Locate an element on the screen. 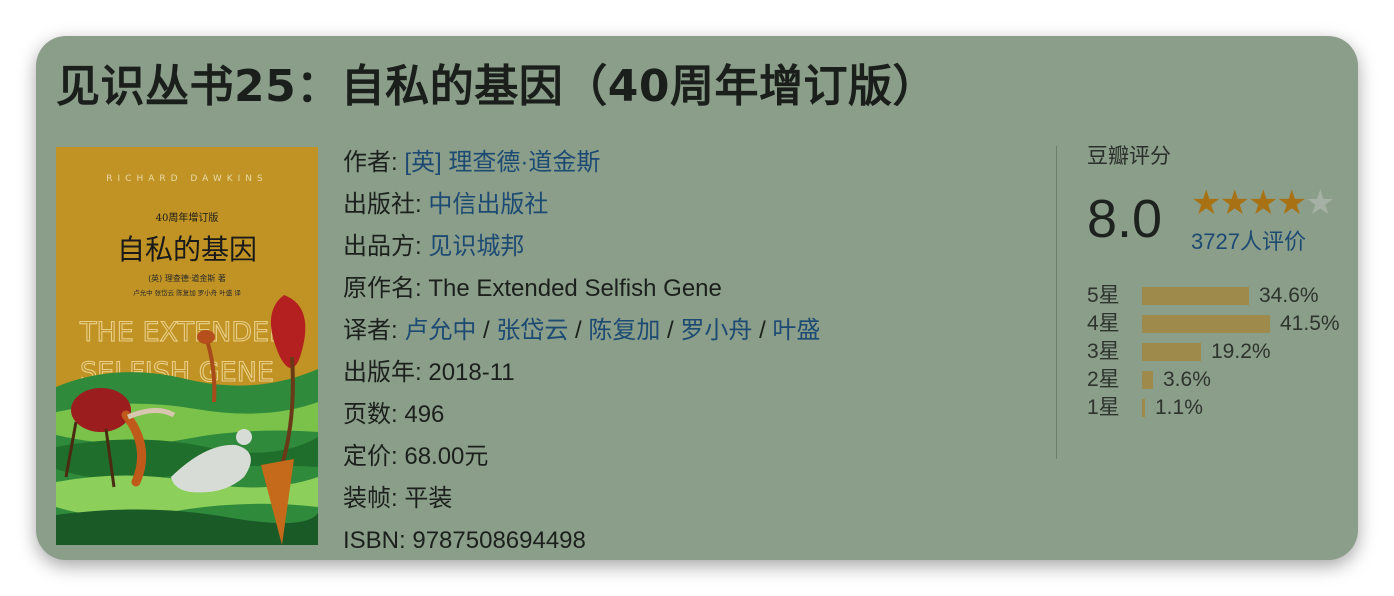 The image size is (1394, 596). author-link: [英] 理查德·道金斯 is located at coordinates (502, 162).